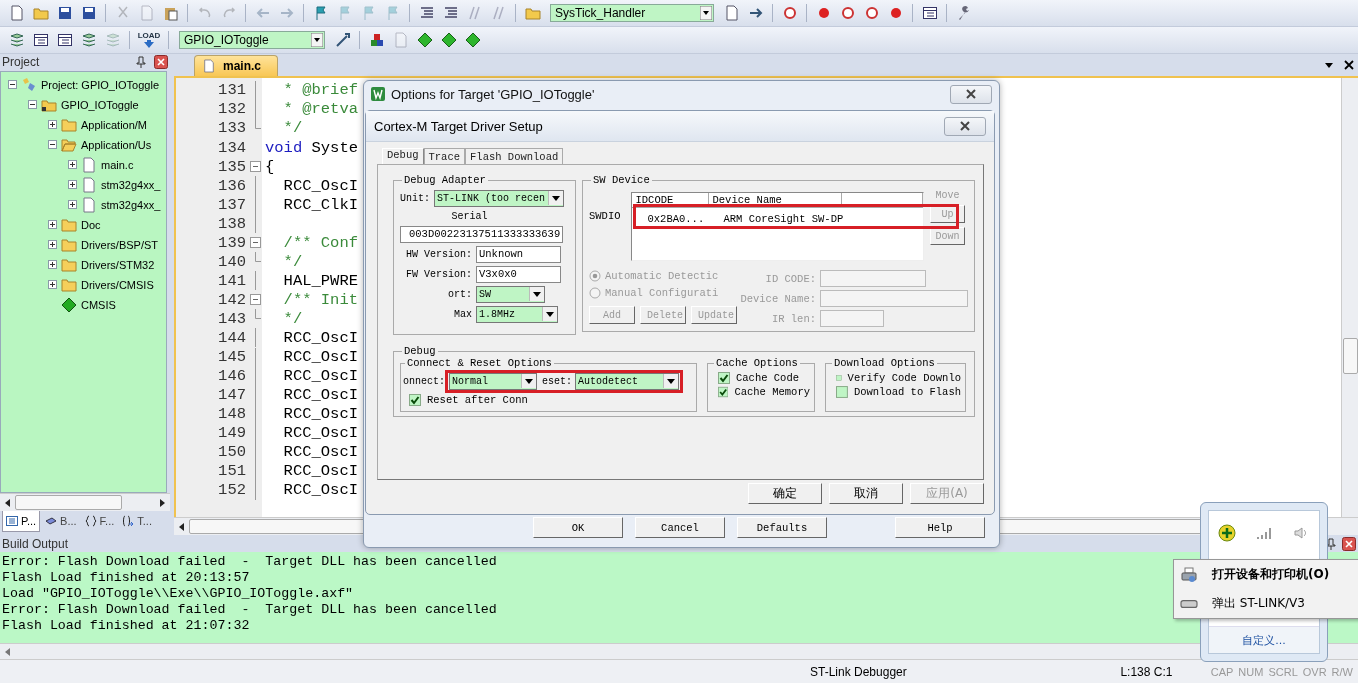 The width and height of the screenshot is (1358, 683). I want to click on tree-item: GPIO_IOToggle, so click(100, 104).